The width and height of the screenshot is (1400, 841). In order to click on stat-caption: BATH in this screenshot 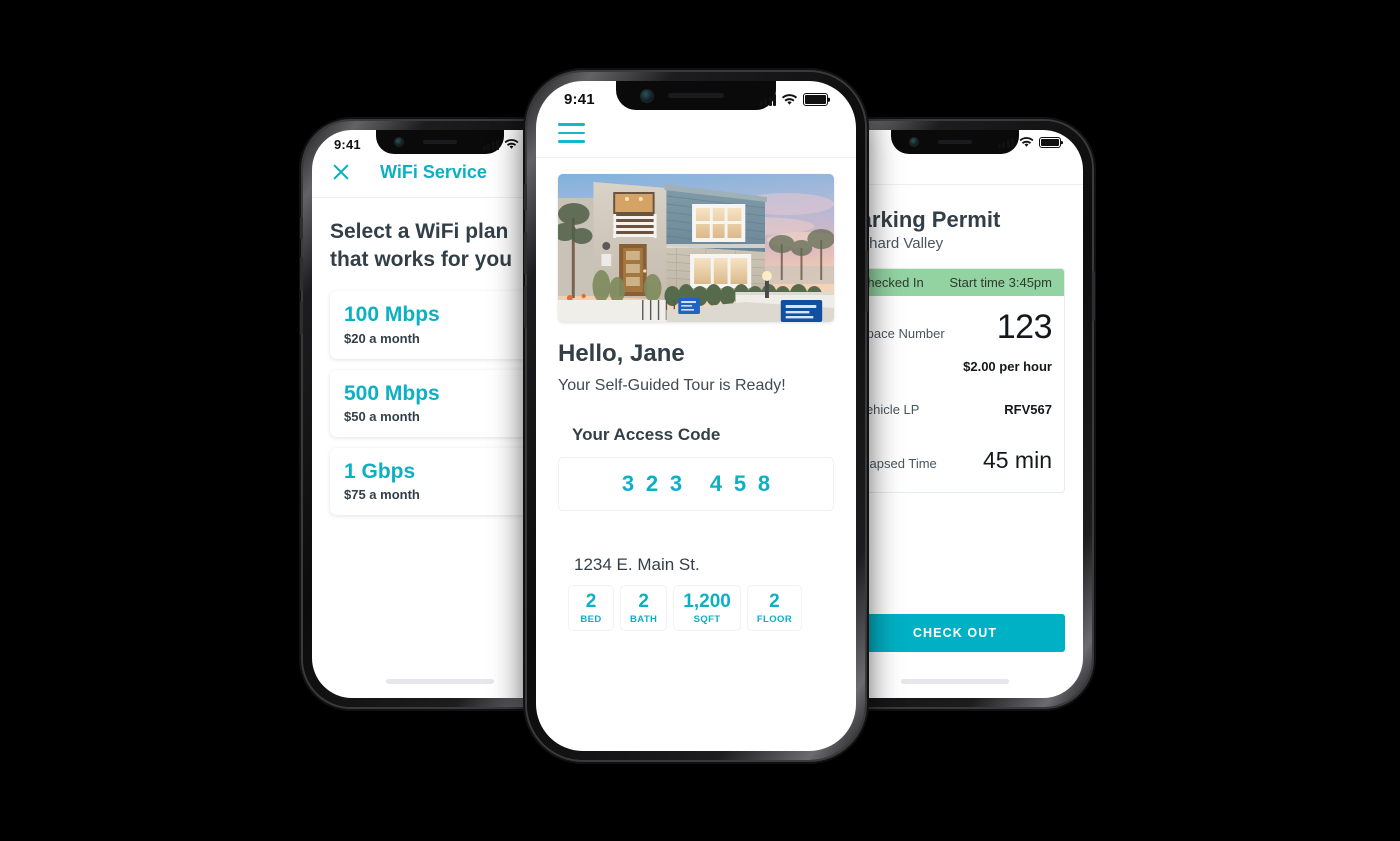, I will do `click(644, 619)`.